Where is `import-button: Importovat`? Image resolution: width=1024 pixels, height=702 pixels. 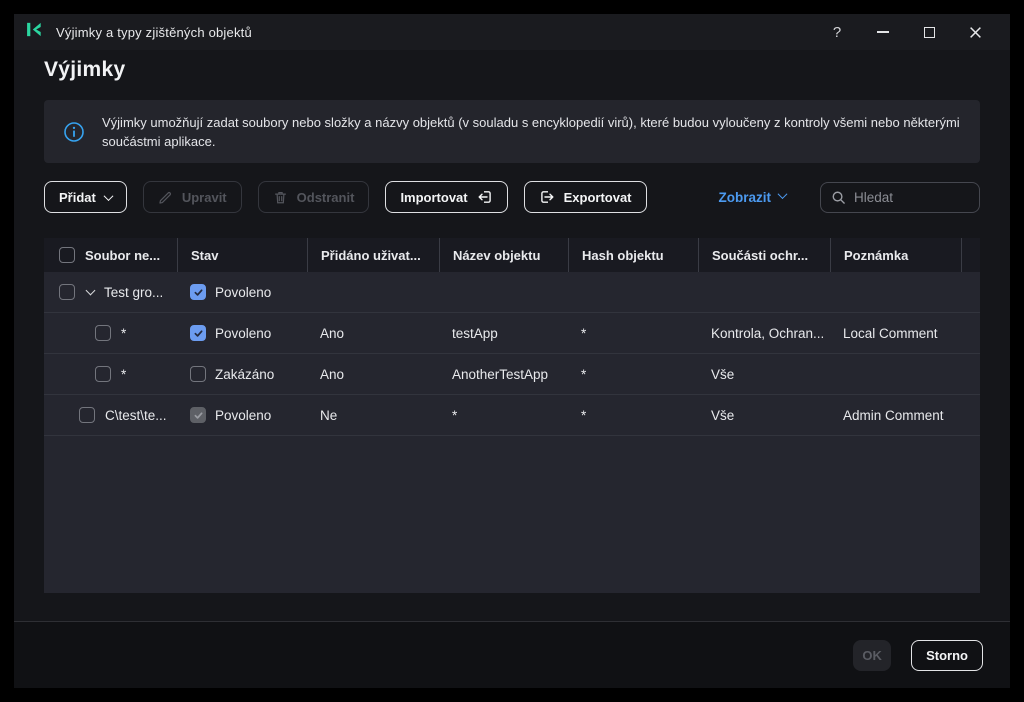 import-button: Importovat is located at coordinates (446, 197).